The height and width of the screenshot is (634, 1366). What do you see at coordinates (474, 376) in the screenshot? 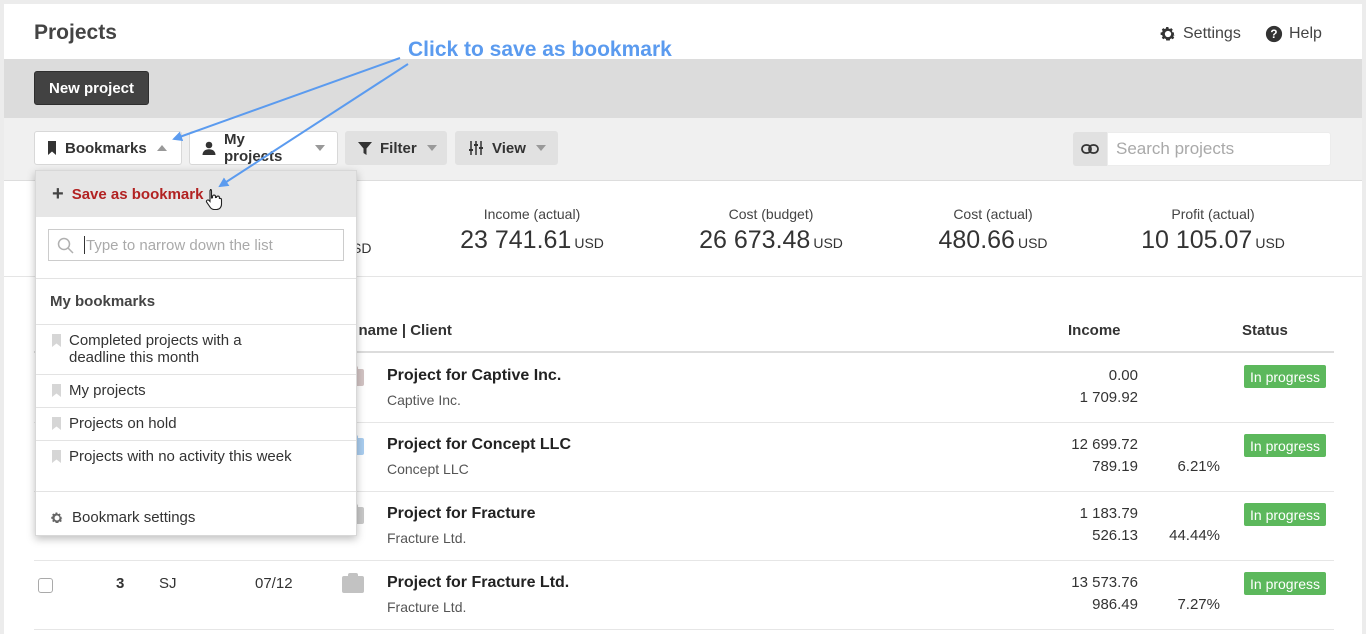
I see `project-name-link: Project for Captive Inc.` at bounding box center [474, 376].